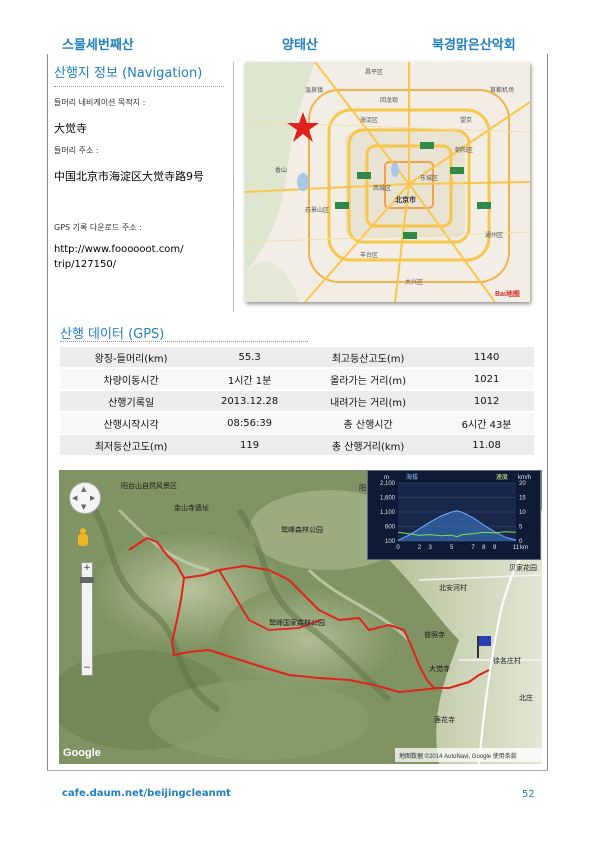 This screenshot has width=595, height=842. What do you see at coordinates (453, 587) in the screenshot?
I see `map-label-village2: 北安河村` at bounding box center [453, 587].